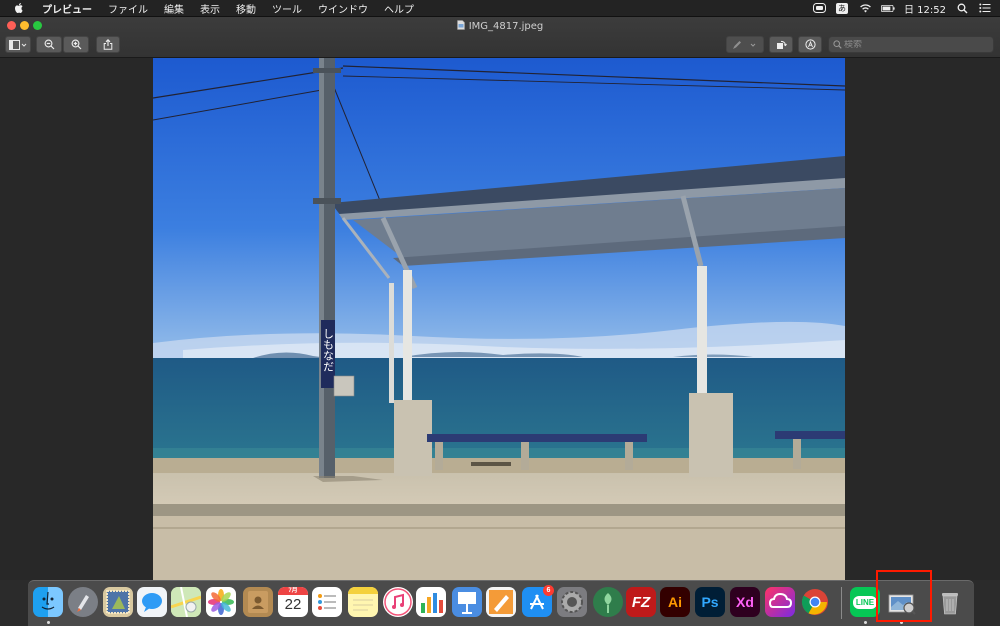 This screenshot has width=1000, height=626. Describe the element at coordinates (865, 8) in the screenshot. I see `wifi-icon` at that location.